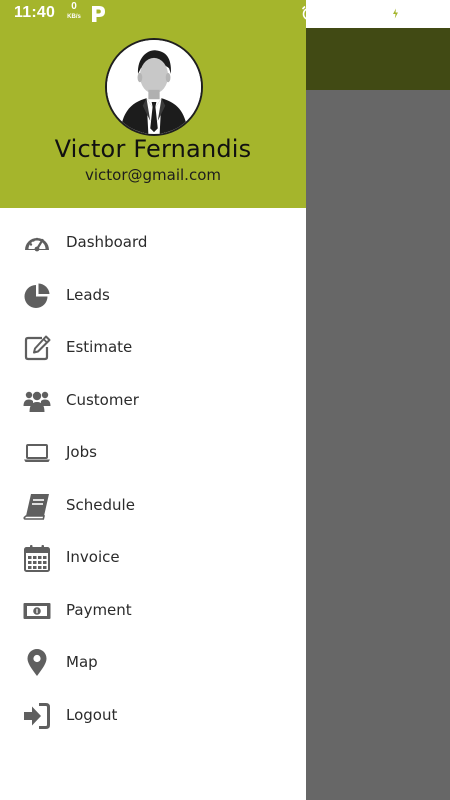 The height and width of the screenshot is (800, 450). I want to click on battery-charging-icon, so click(395, 12).